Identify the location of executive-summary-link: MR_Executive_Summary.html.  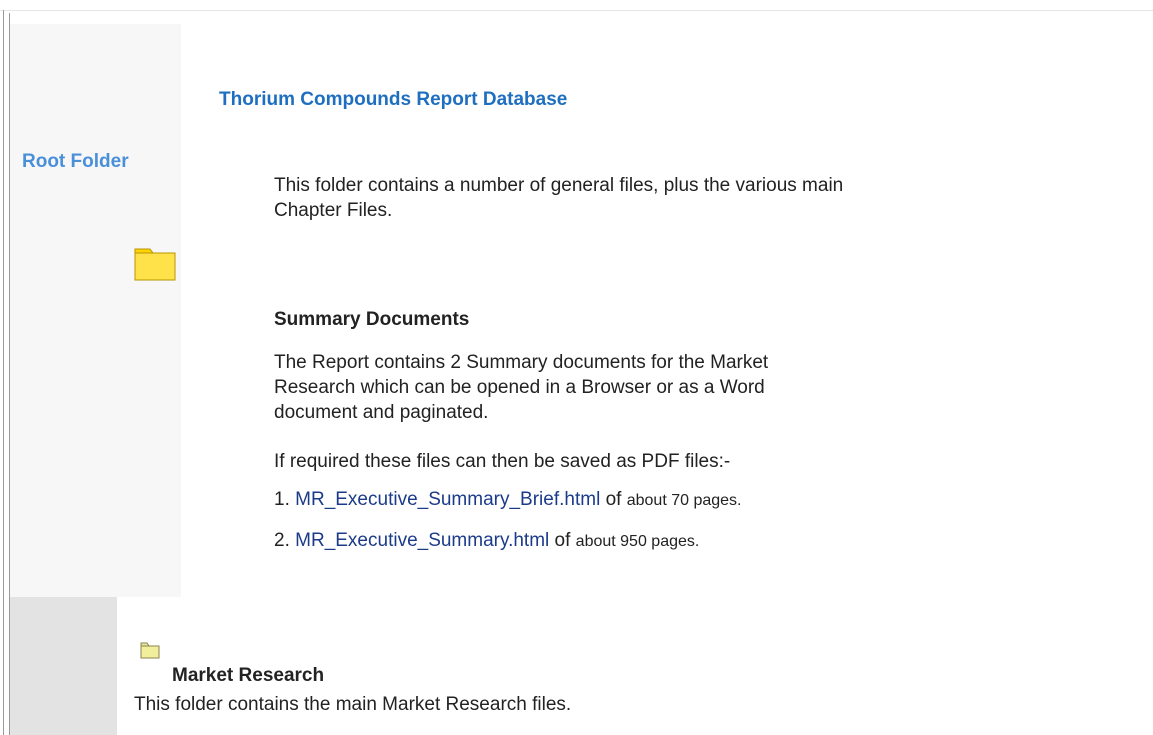
(422, 540).